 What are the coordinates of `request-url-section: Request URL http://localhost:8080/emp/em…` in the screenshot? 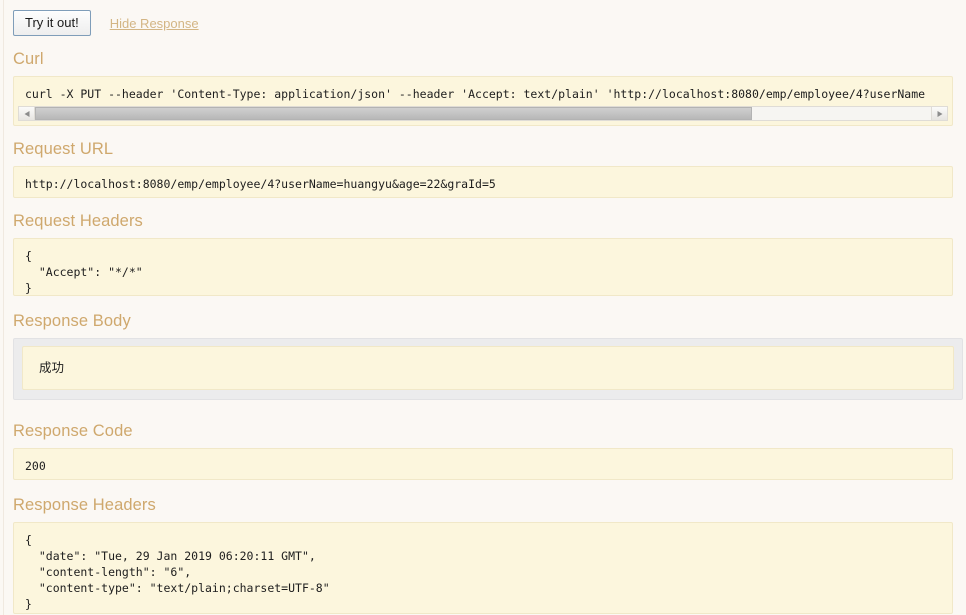 It's located at (483, 169).